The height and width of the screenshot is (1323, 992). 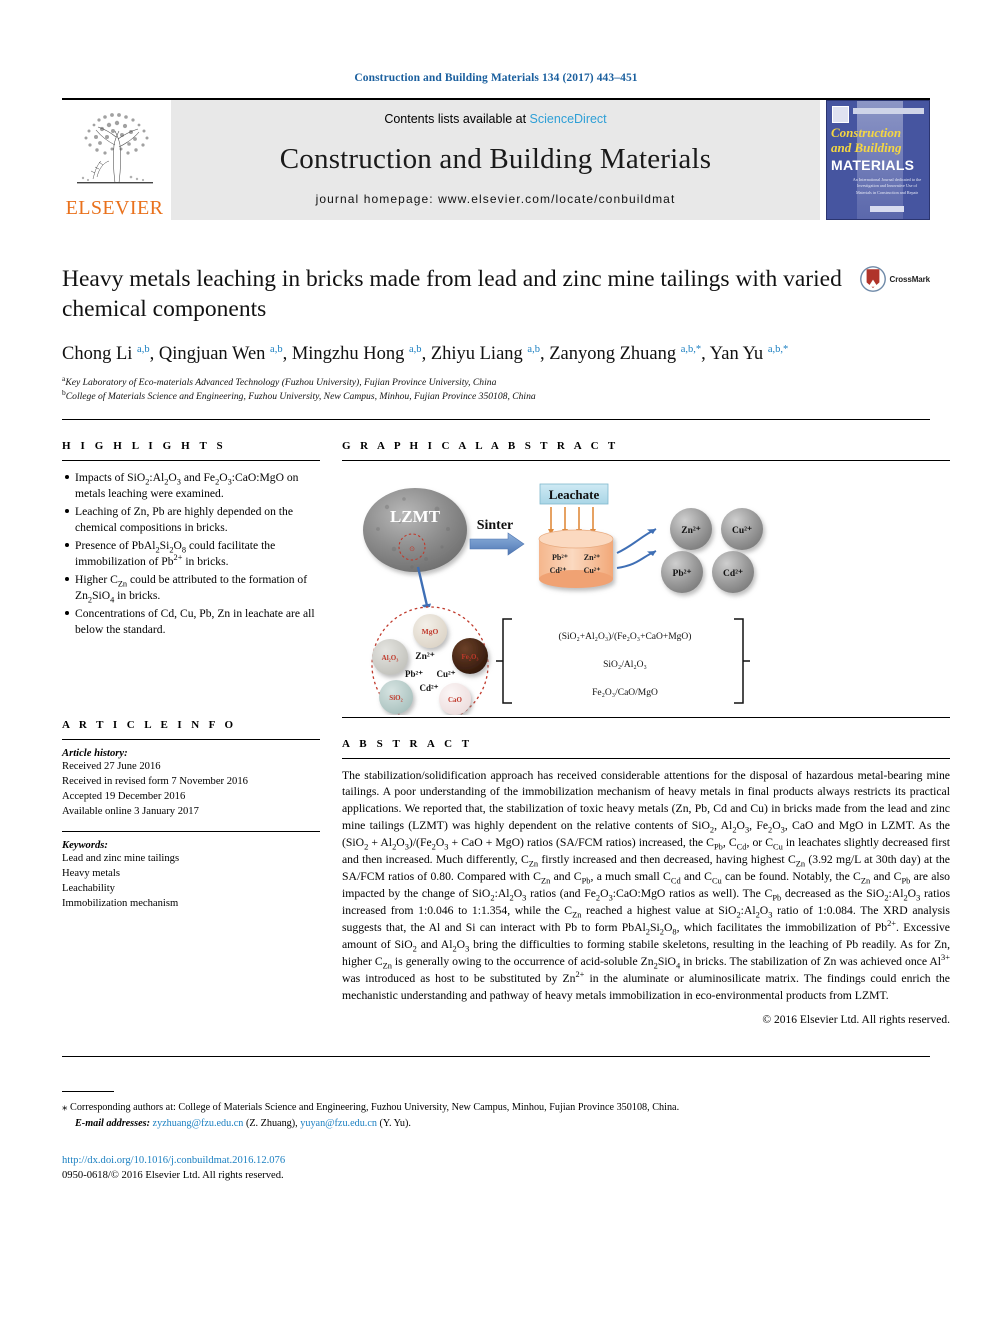 What do you see at coordinates (120, 904) in the screenshot?
I see `keyword-item: Immobilization mechanism` at bounding box center [120, 904].